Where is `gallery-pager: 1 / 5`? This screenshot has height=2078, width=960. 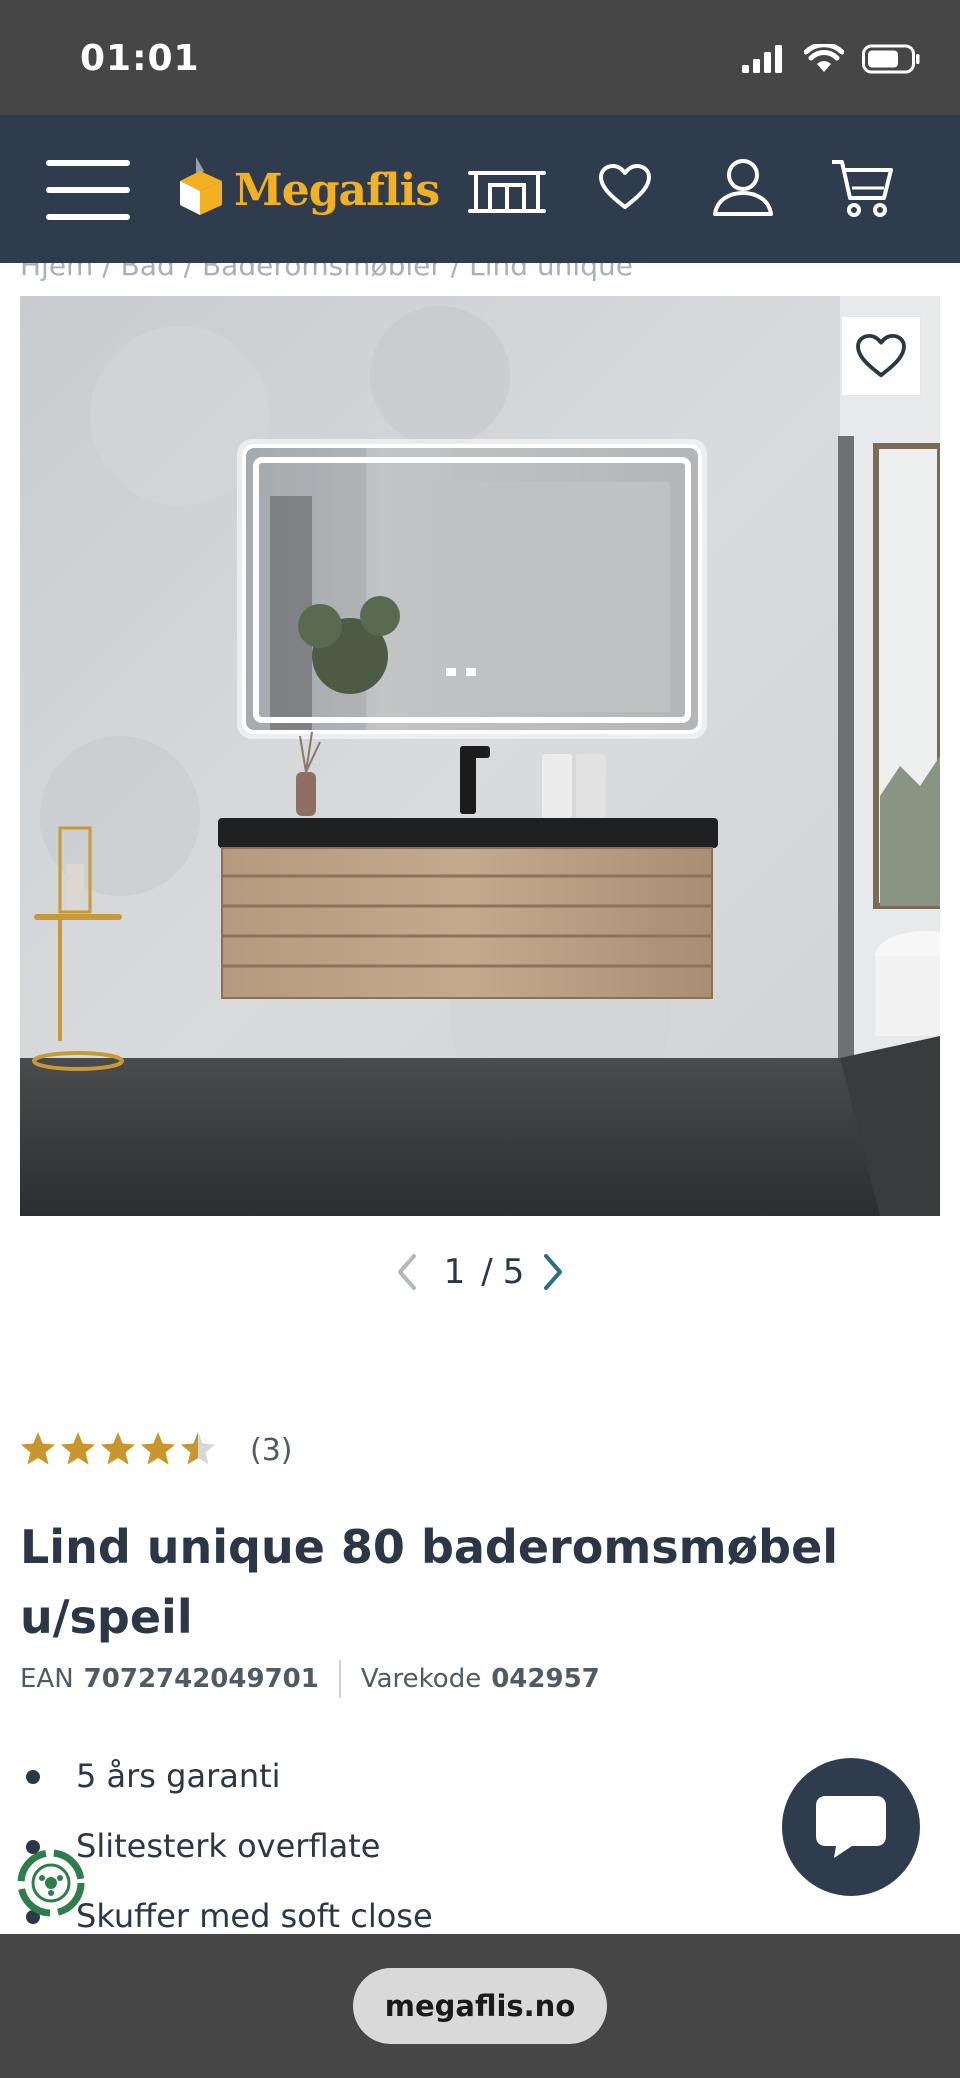
gallery-pager: 1 / 5 is located at coordinates (480, 1272).